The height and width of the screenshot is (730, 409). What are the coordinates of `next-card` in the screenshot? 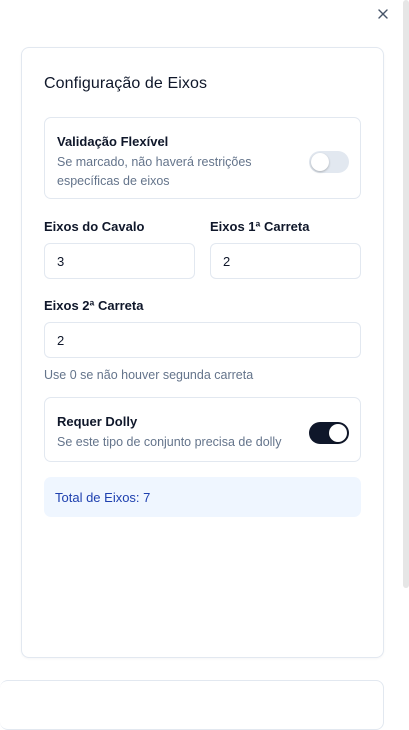 It's located at (192, 705).